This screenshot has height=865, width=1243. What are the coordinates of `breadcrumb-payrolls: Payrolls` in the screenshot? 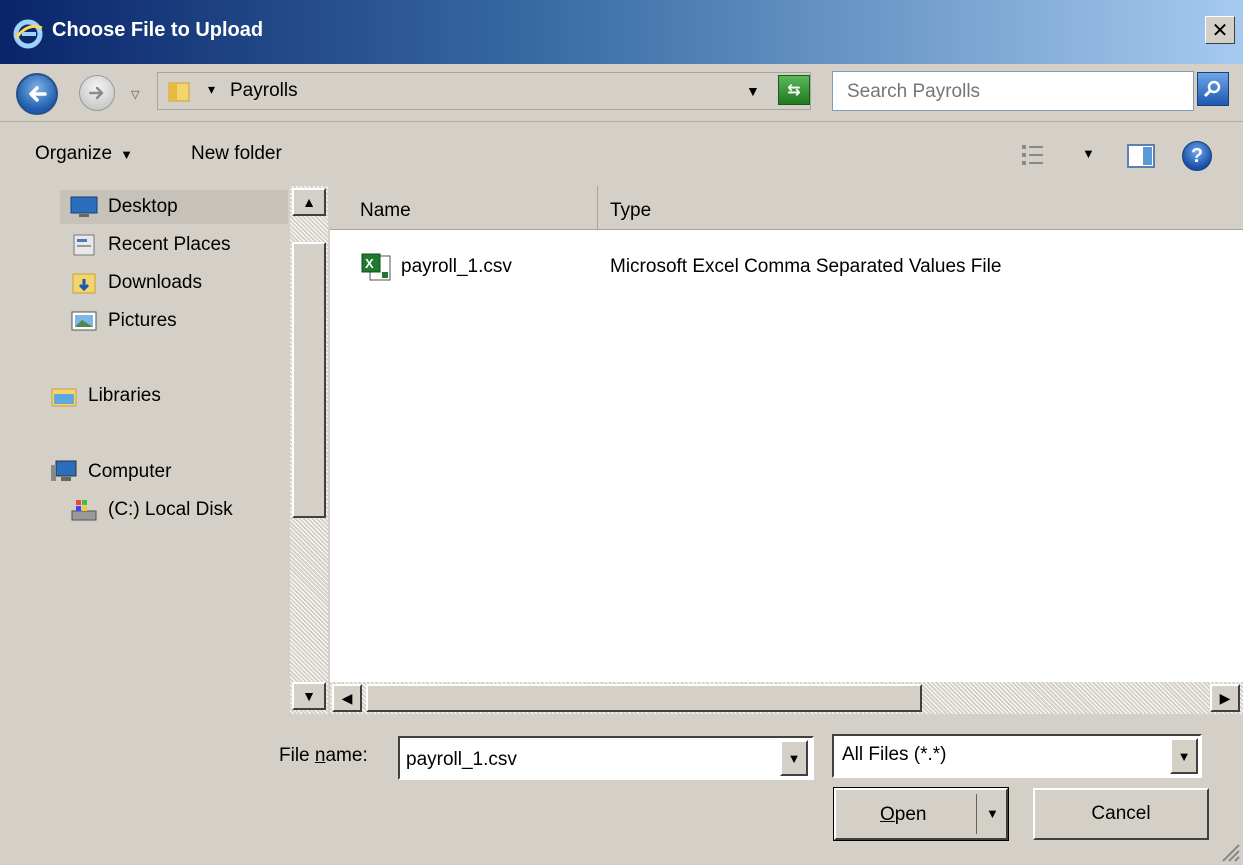 It's located at (264, 91).